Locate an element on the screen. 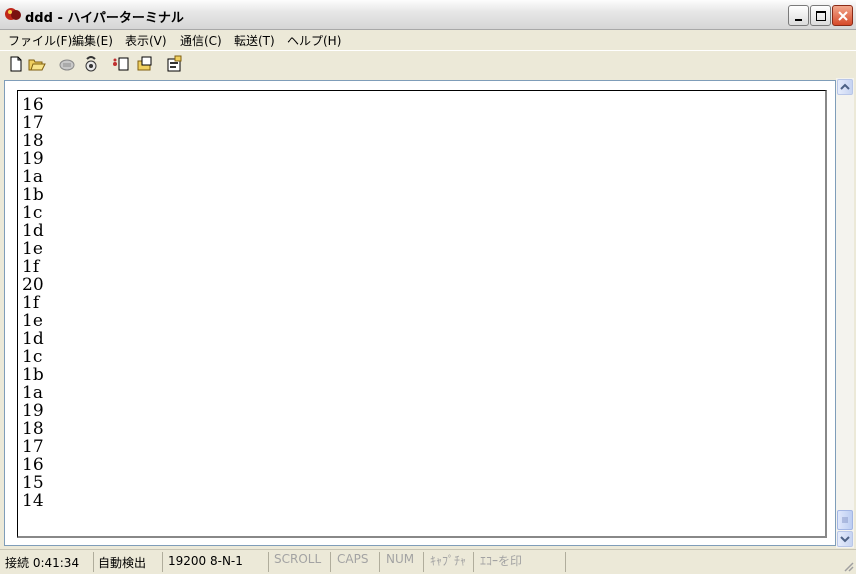  status-num: NUM is located at coordinates (400, 559).